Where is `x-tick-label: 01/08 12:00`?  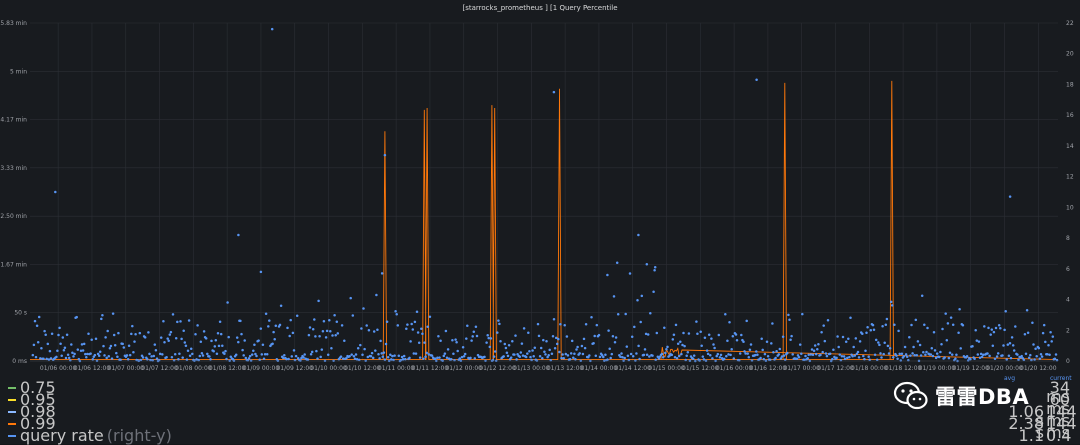 x-tick-label: 01/08 12:00 is located at coordinates (227, 368).